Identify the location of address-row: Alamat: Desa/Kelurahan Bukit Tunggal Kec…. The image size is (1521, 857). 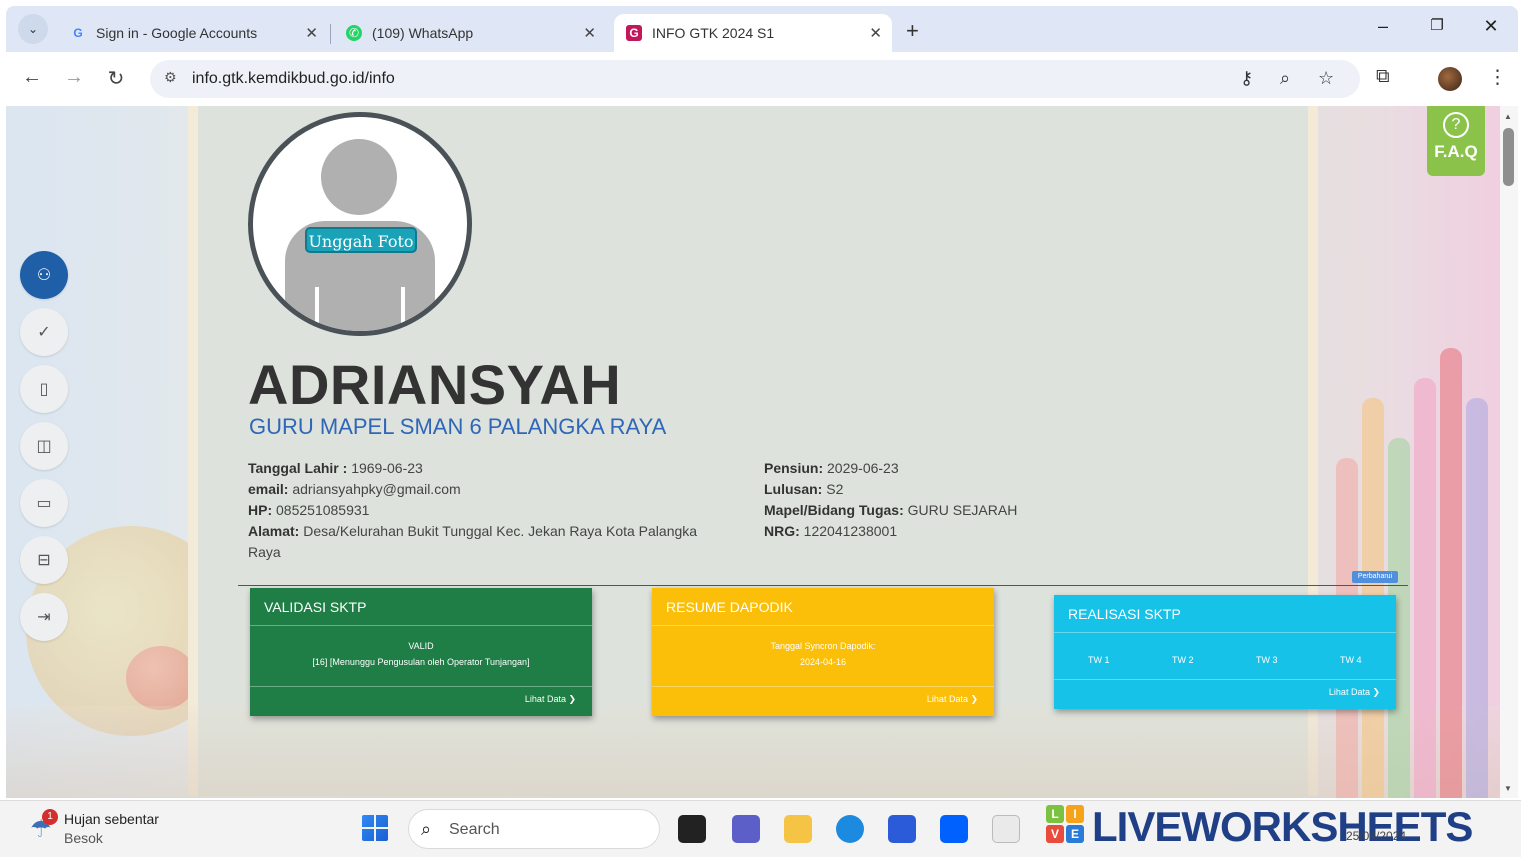
(473, 541).